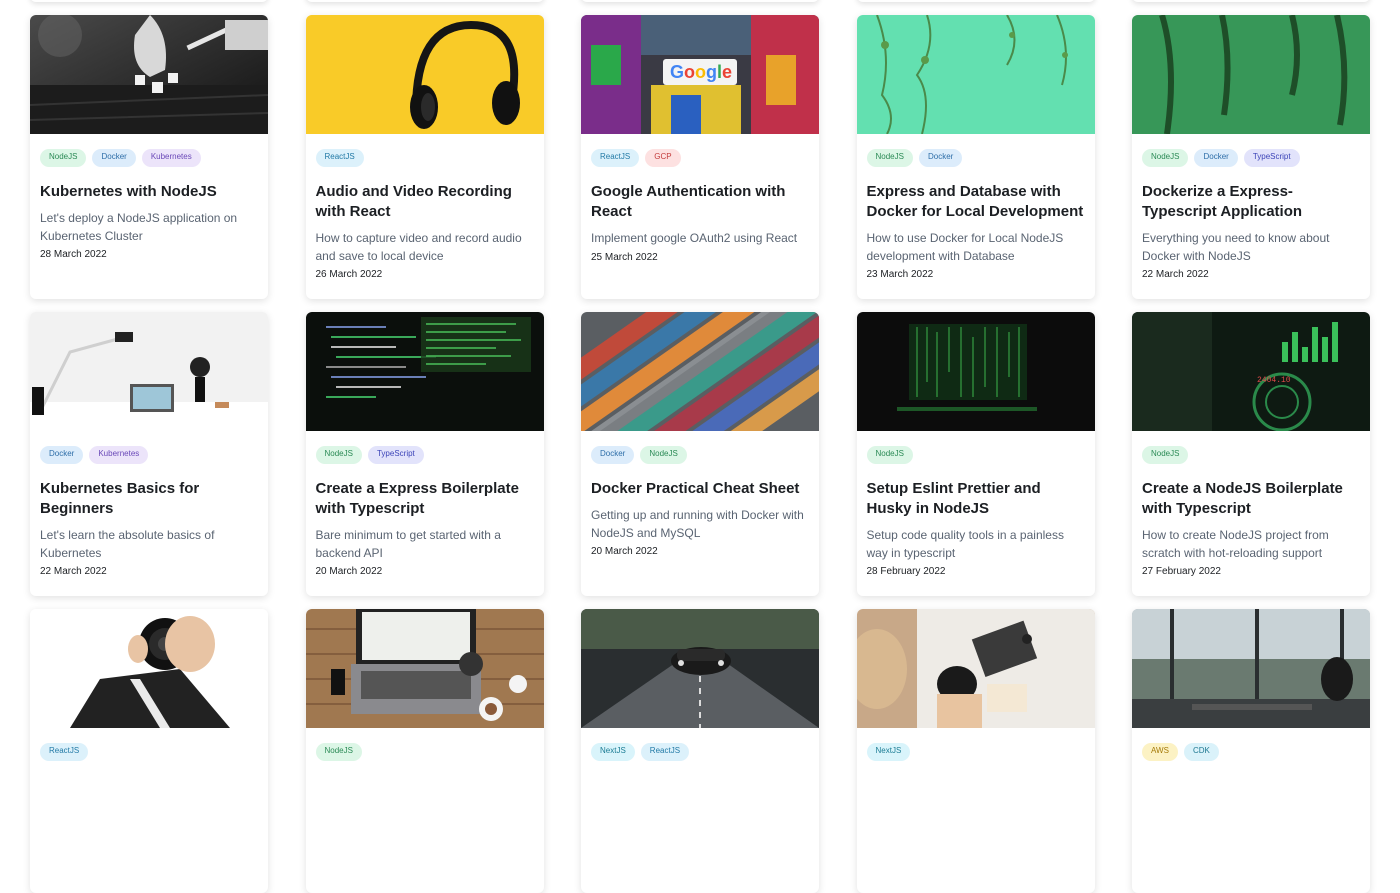 The image size is (1400, 893). What do you see at coordinates (663, 158) in the screenshot?
I see `tag-gcp: GCP` at bounding box center [663, 158].